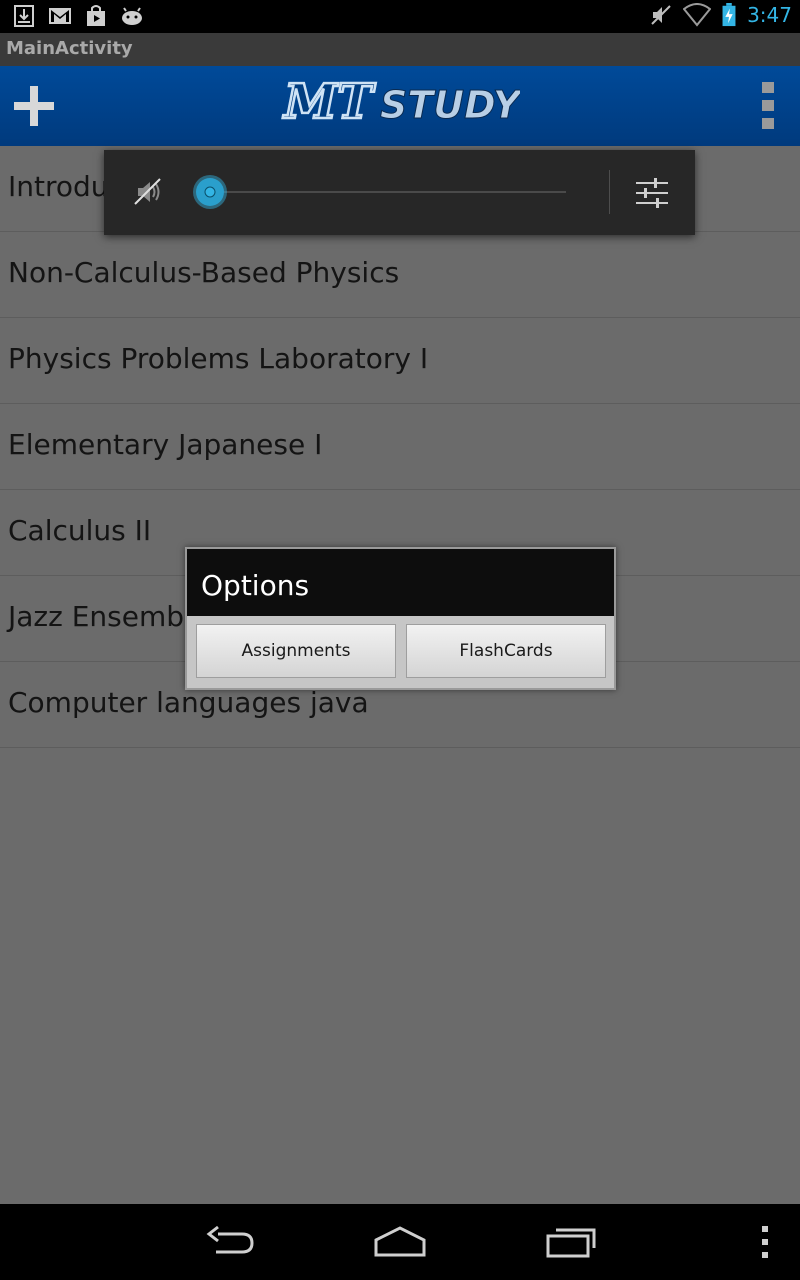 The height and width of the screenshot is (1280, 800). I want to click on play-store-icon, so click(96, 15).